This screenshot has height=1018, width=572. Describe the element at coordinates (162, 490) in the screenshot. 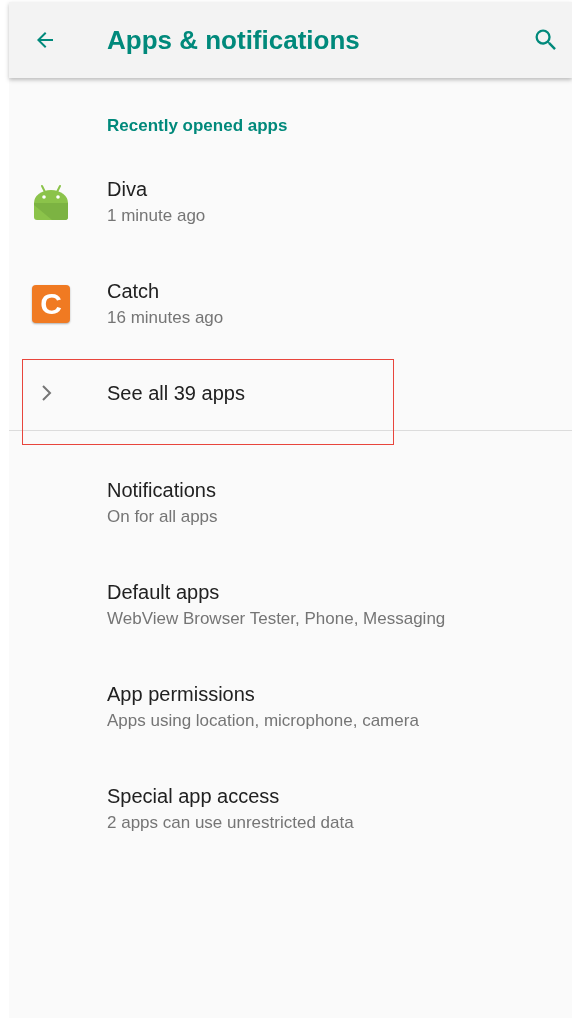

I see `item-title: Notifications` at that location.